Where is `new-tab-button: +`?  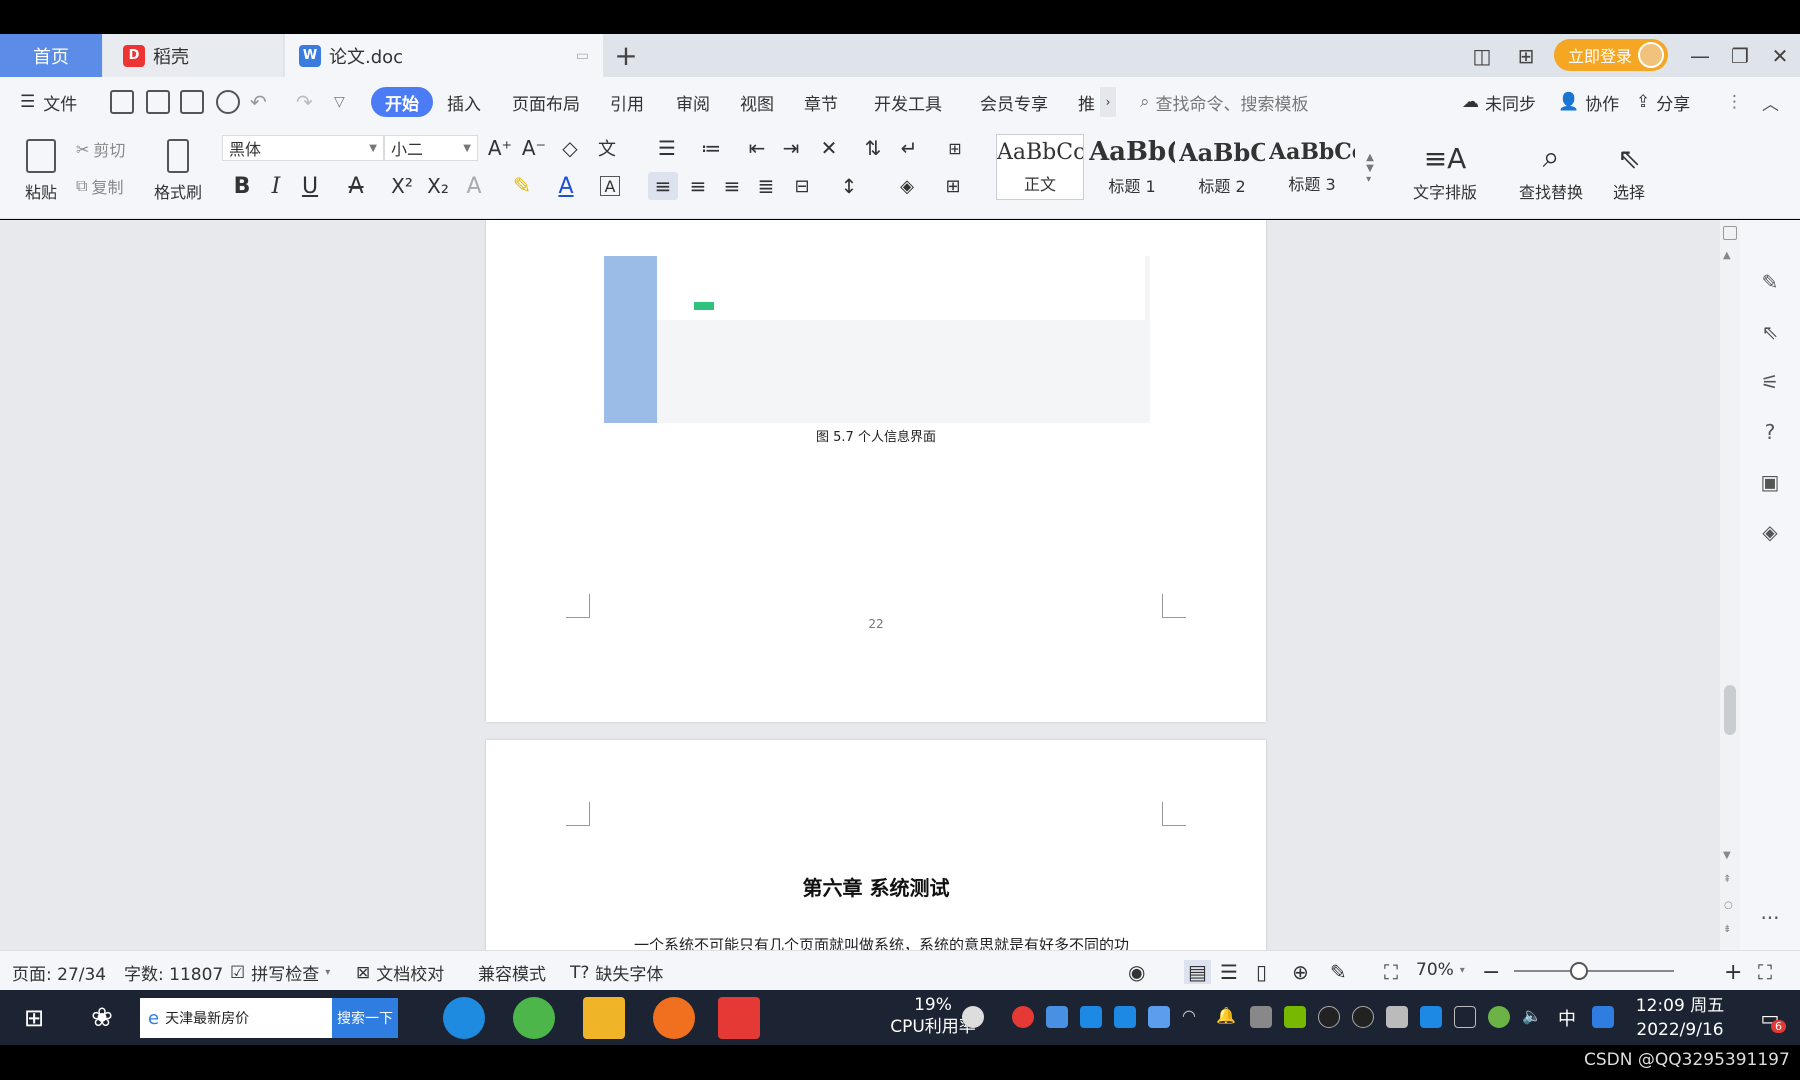
new-tab-button: + is located at coordinates (626, 55).